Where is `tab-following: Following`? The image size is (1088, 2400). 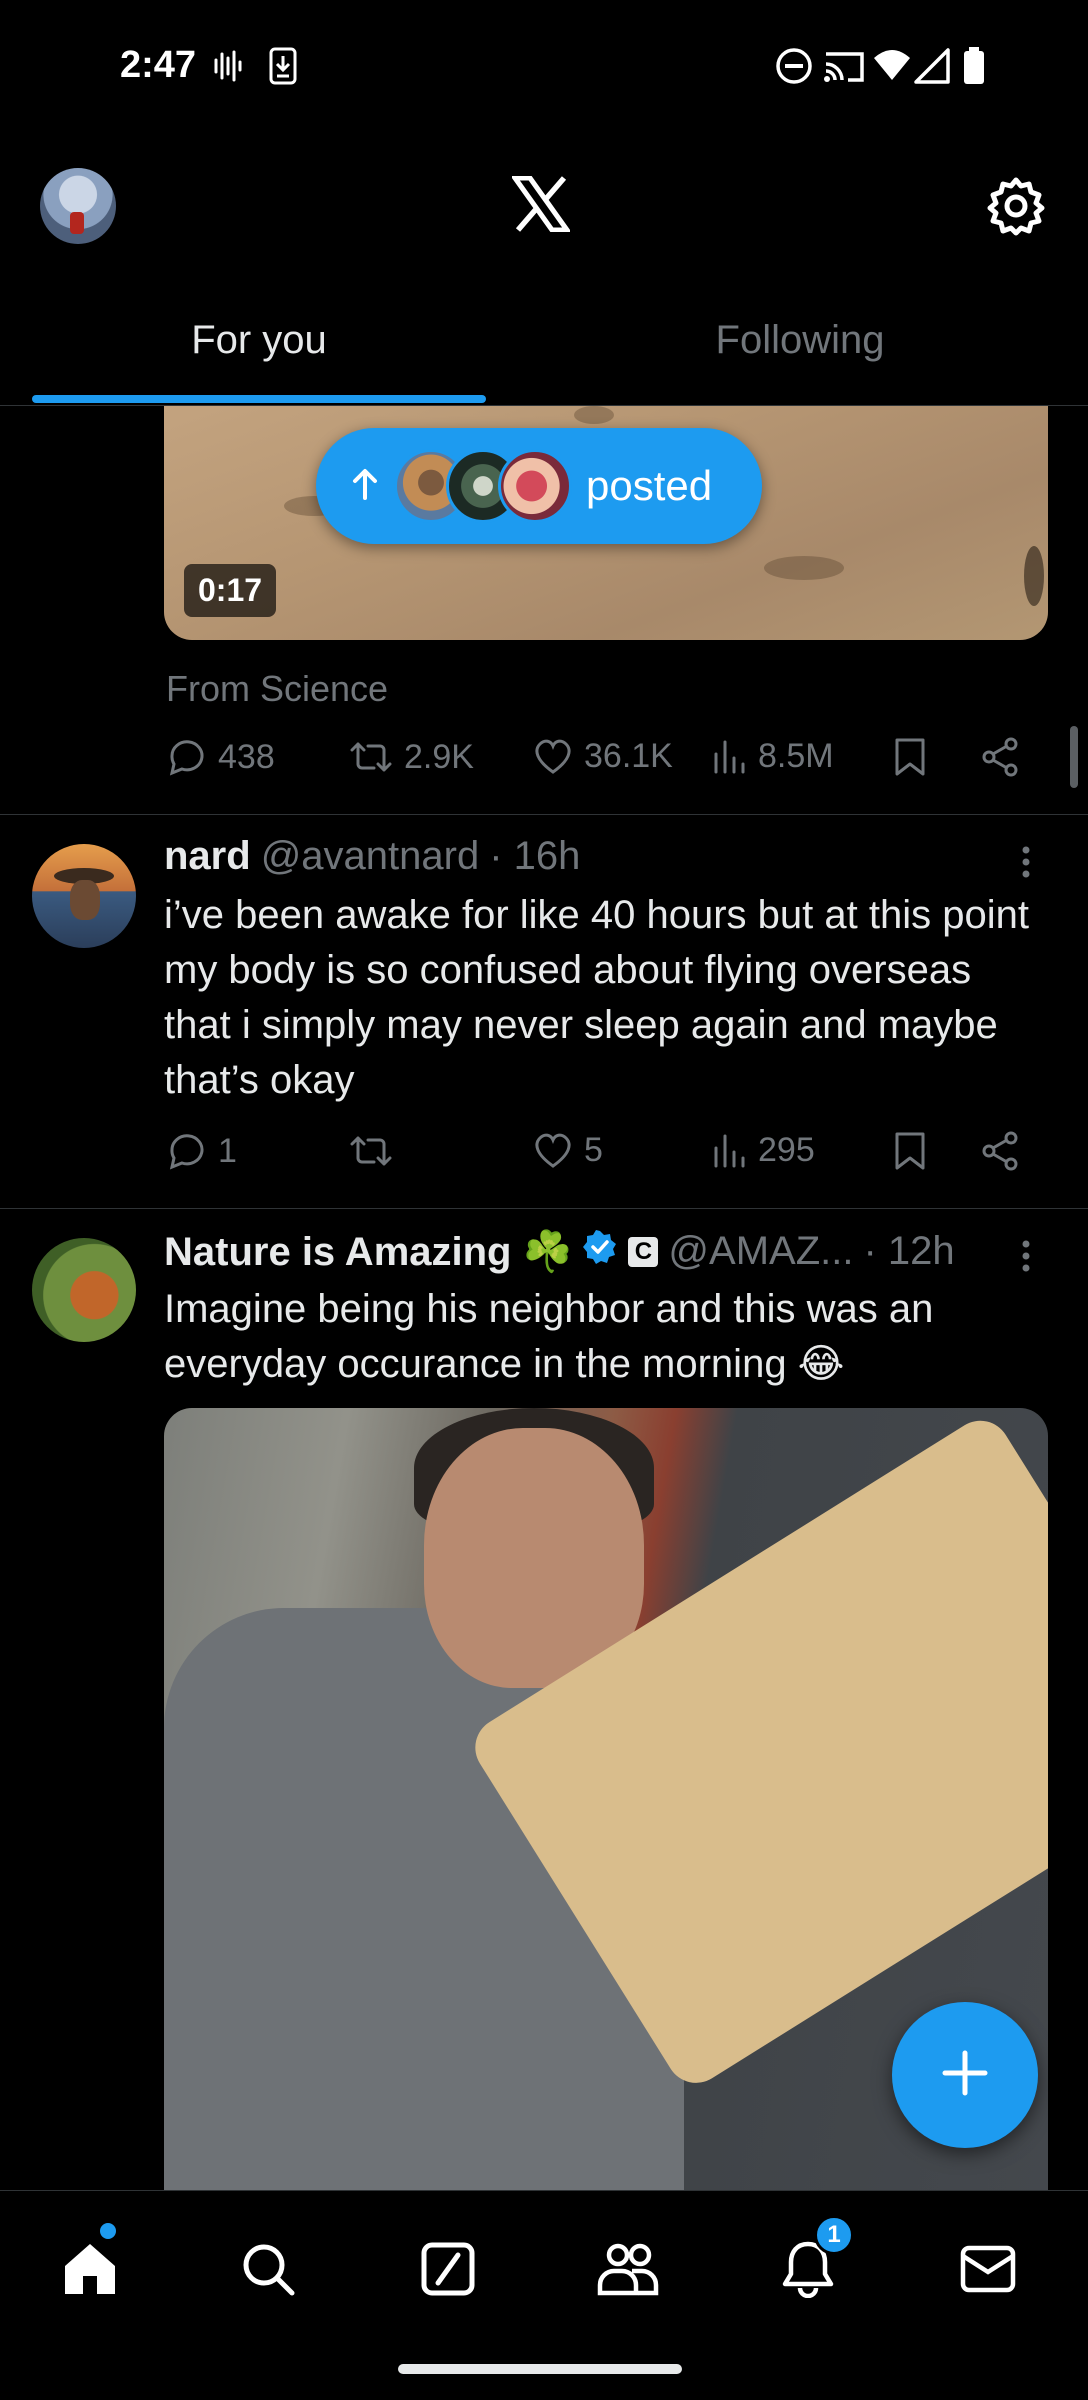 tab-following: Following is located at coordinates (800, 340).